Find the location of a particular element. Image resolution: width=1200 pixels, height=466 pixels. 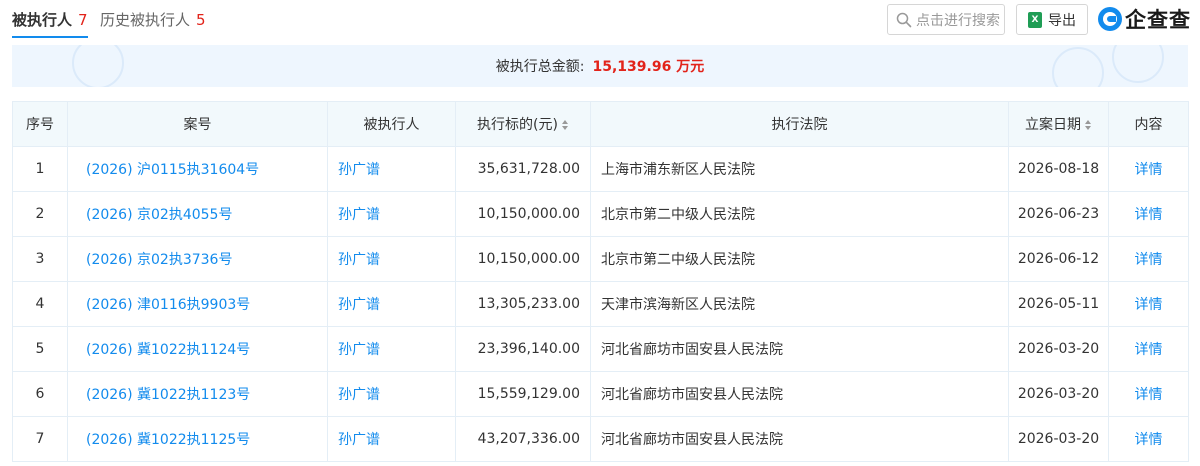

filing-date: 2026-05-11 is located at coordinates (1058, 304).